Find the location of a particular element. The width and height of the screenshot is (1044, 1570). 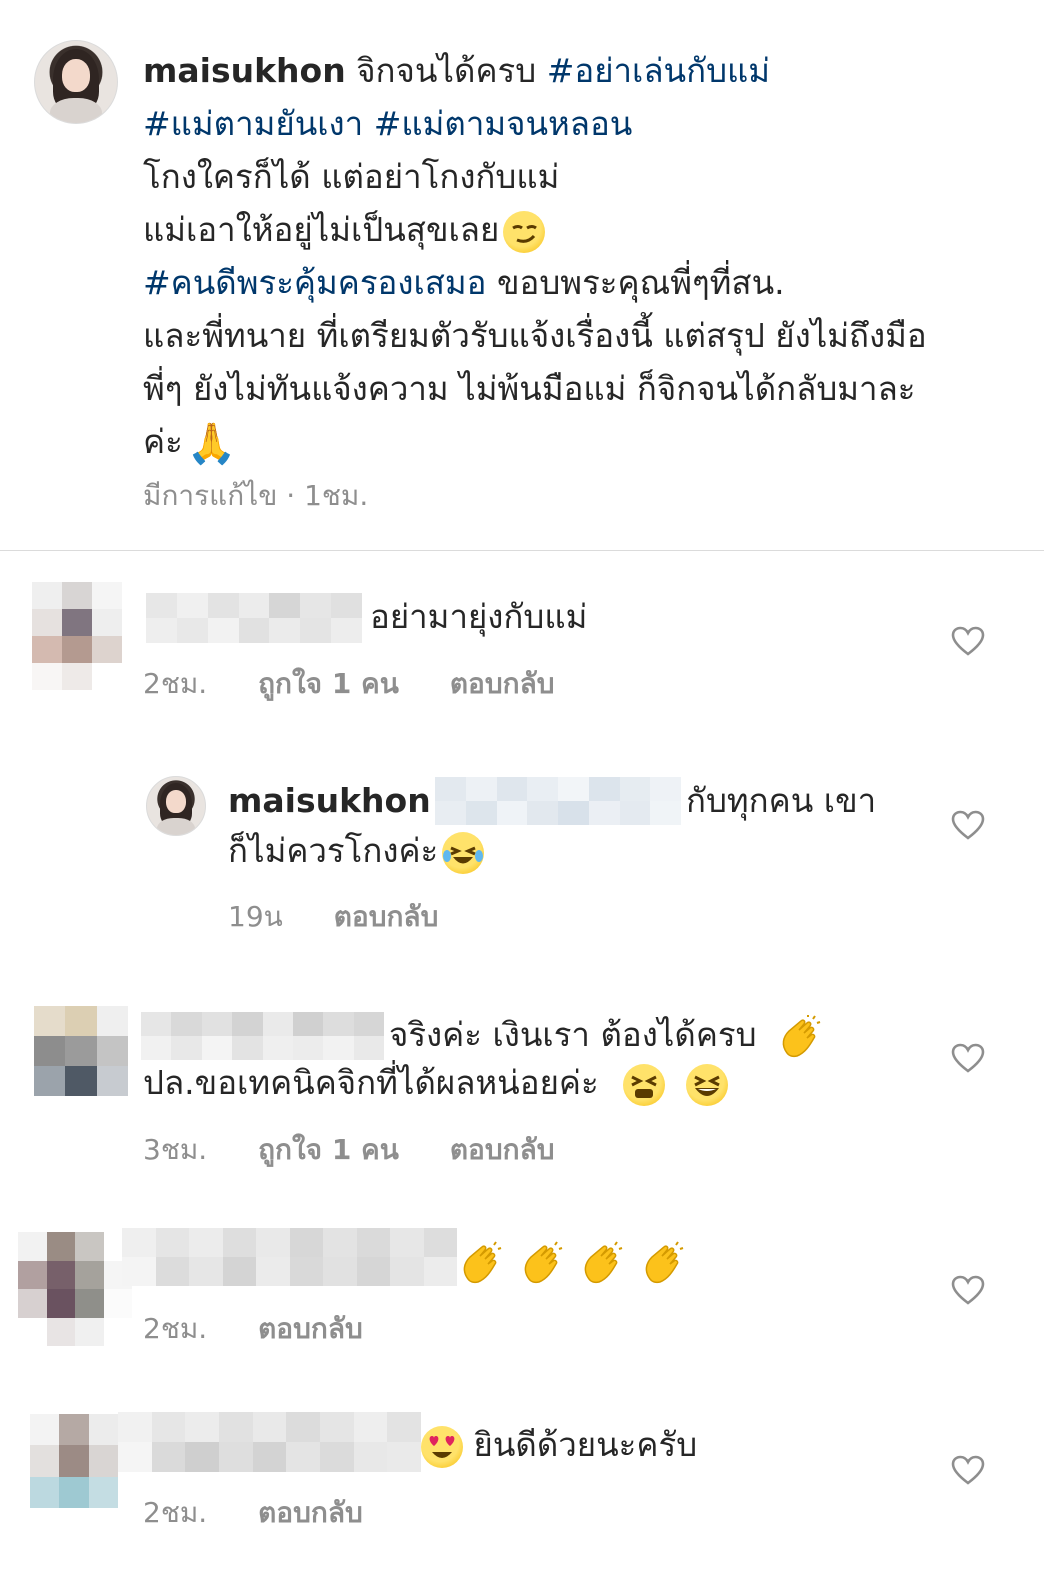

grinning-squint-emoji-icon is located at coordinates (706, 1084).